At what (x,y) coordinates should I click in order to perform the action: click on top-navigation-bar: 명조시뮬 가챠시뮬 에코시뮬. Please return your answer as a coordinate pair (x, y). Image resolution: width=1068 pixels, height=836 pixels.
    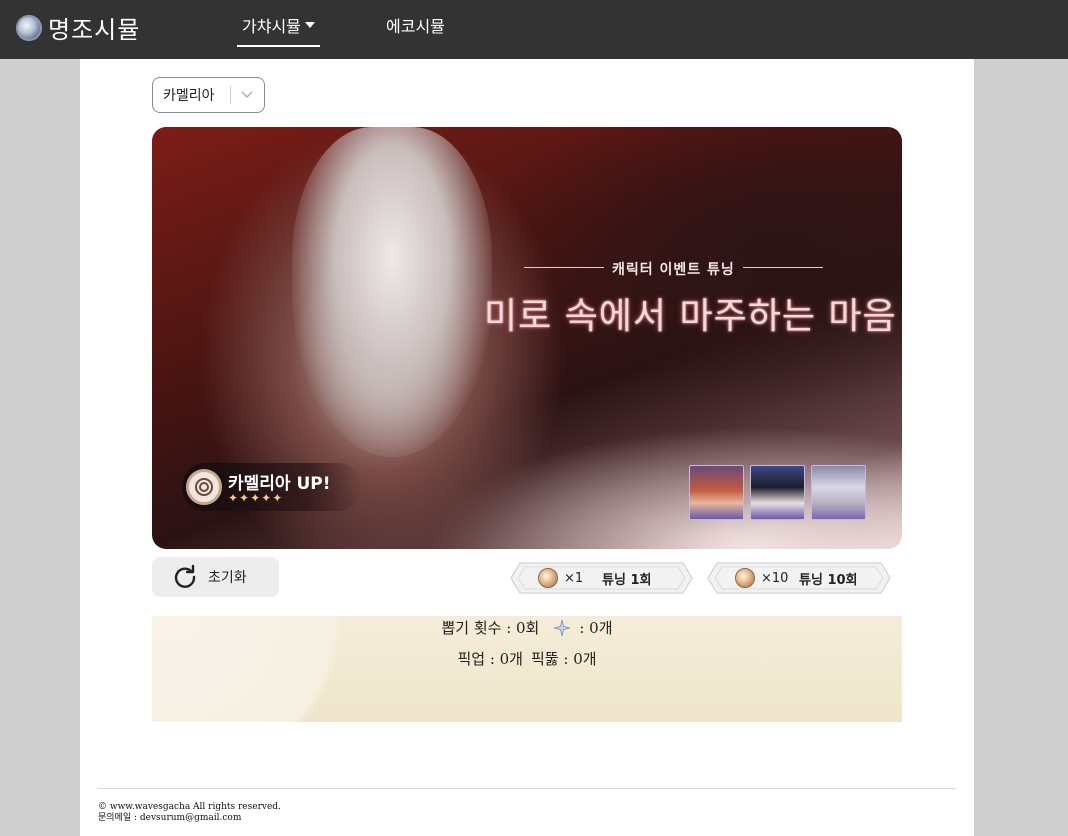
    Looking at the image, I should click on (534, 29).